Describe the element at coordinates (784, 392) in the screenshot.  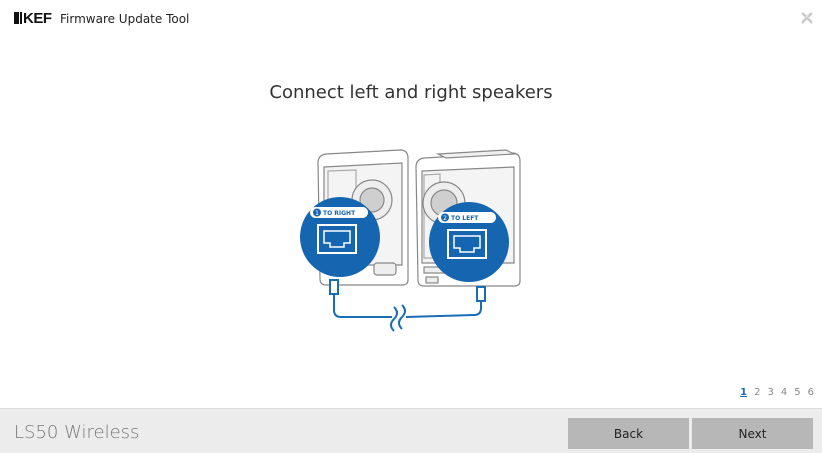
I see `page-link-4: 4` at that location.